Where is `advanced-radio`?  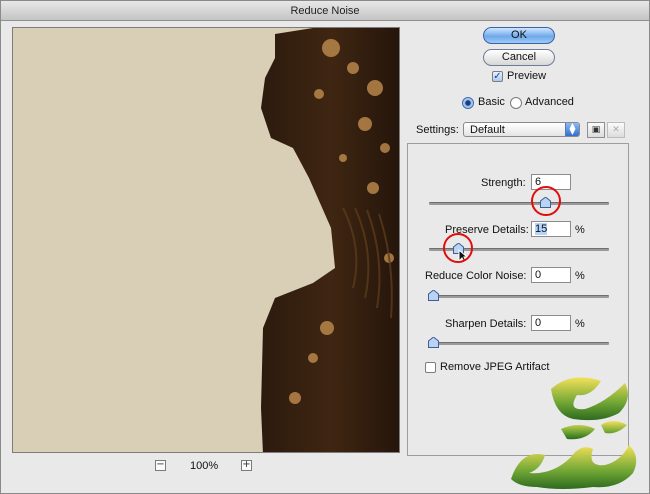 advanced-radio is located at coordinates (516, 103).